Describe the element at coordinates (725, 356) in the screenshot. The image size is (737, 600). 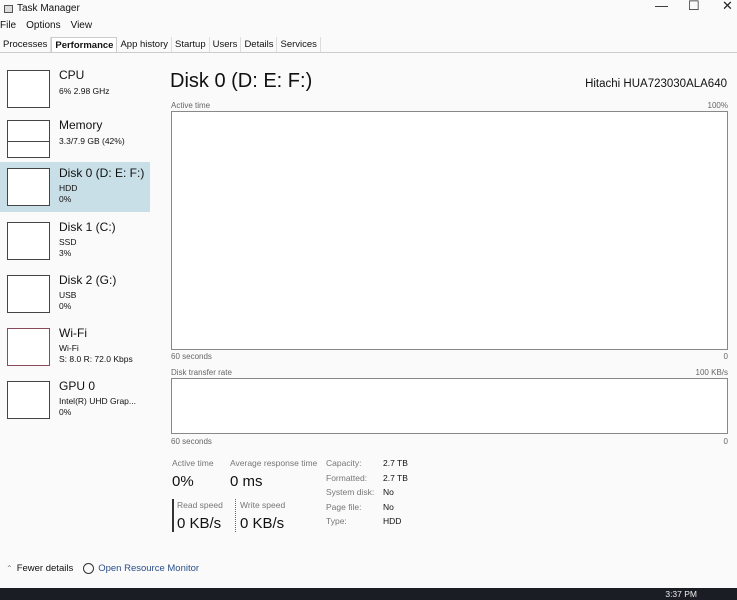
I see `active-time-chart-min: 0` at that location.